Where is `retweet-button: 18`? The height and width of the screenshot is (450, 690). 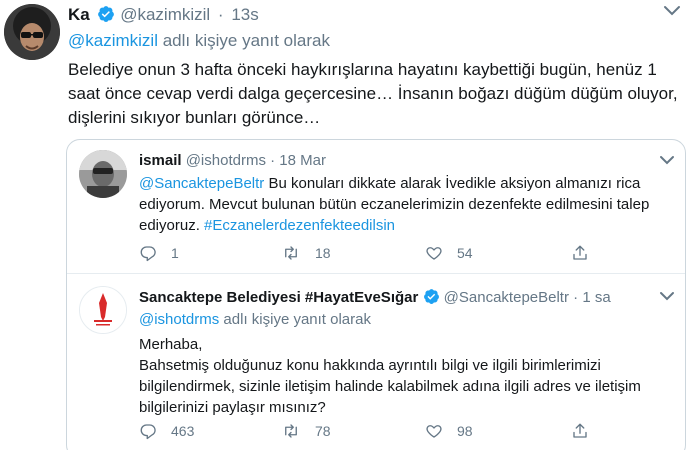
retweet-button: 18 is located at coordinates (306, 253).